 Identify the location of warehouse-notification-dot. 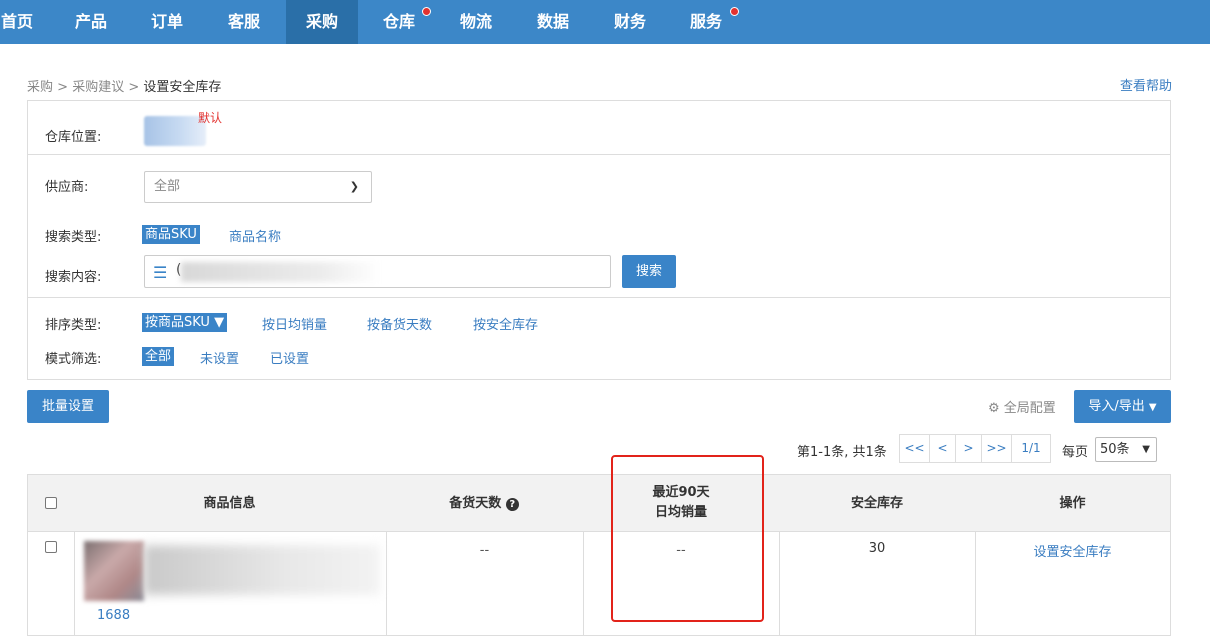
(426, 11).